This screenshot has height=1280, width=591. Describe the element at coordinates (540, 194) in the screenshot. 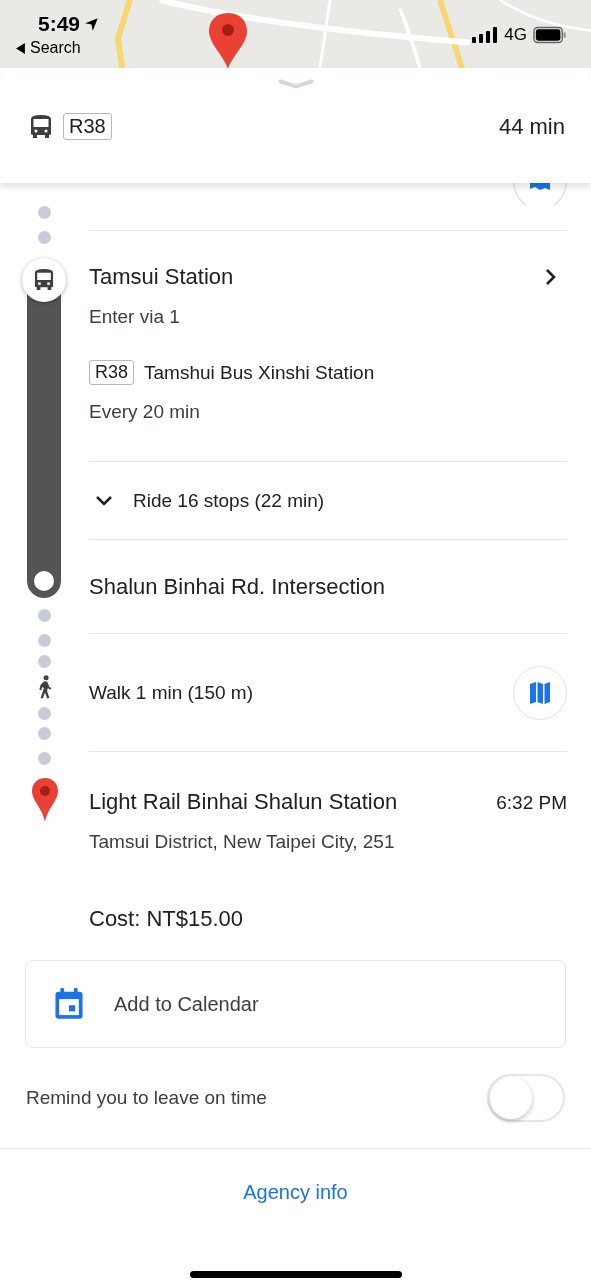

I see `map-button-icon` at that location.